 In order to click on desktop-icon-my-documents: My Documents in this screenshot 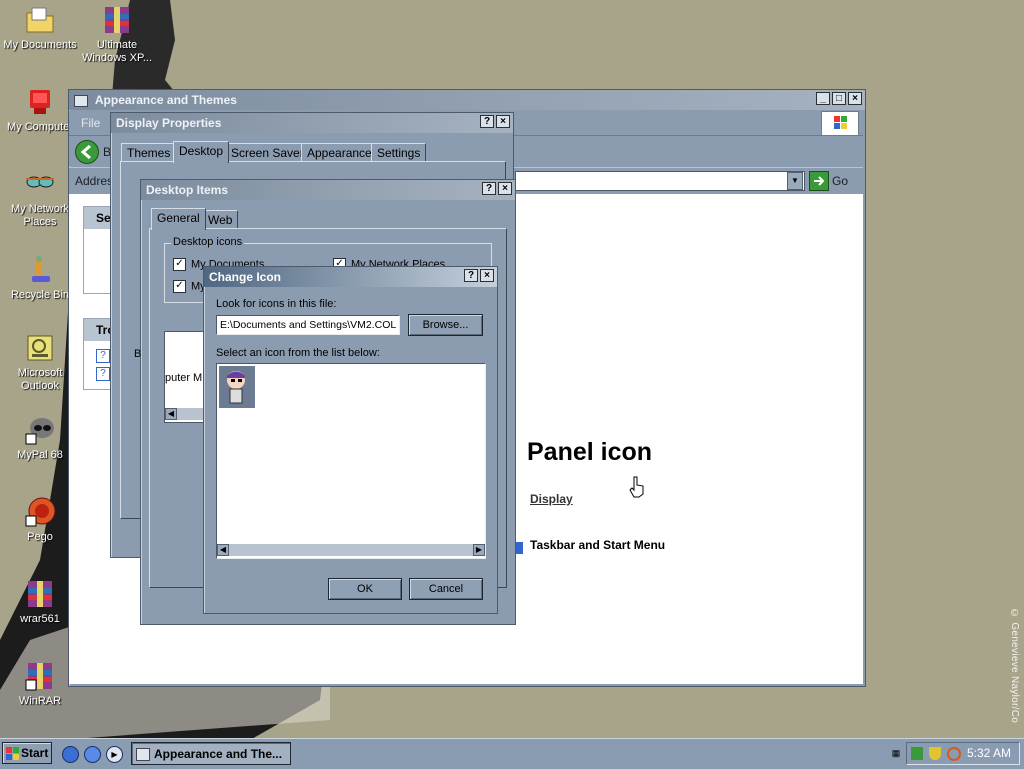, I will do `click(40, 28)`.